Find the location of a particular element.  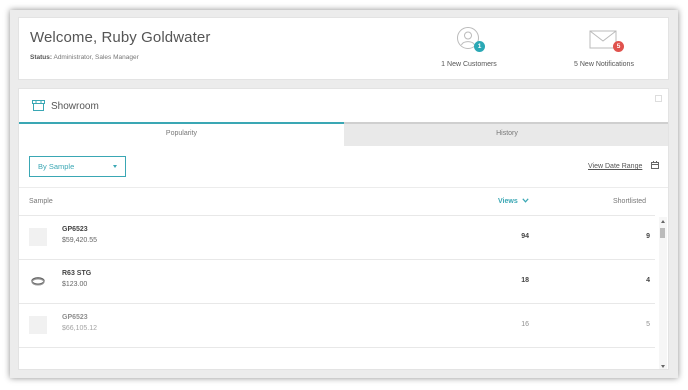

new-customers-stat: 1 1 New Customers is located at coordinates (469, 47).